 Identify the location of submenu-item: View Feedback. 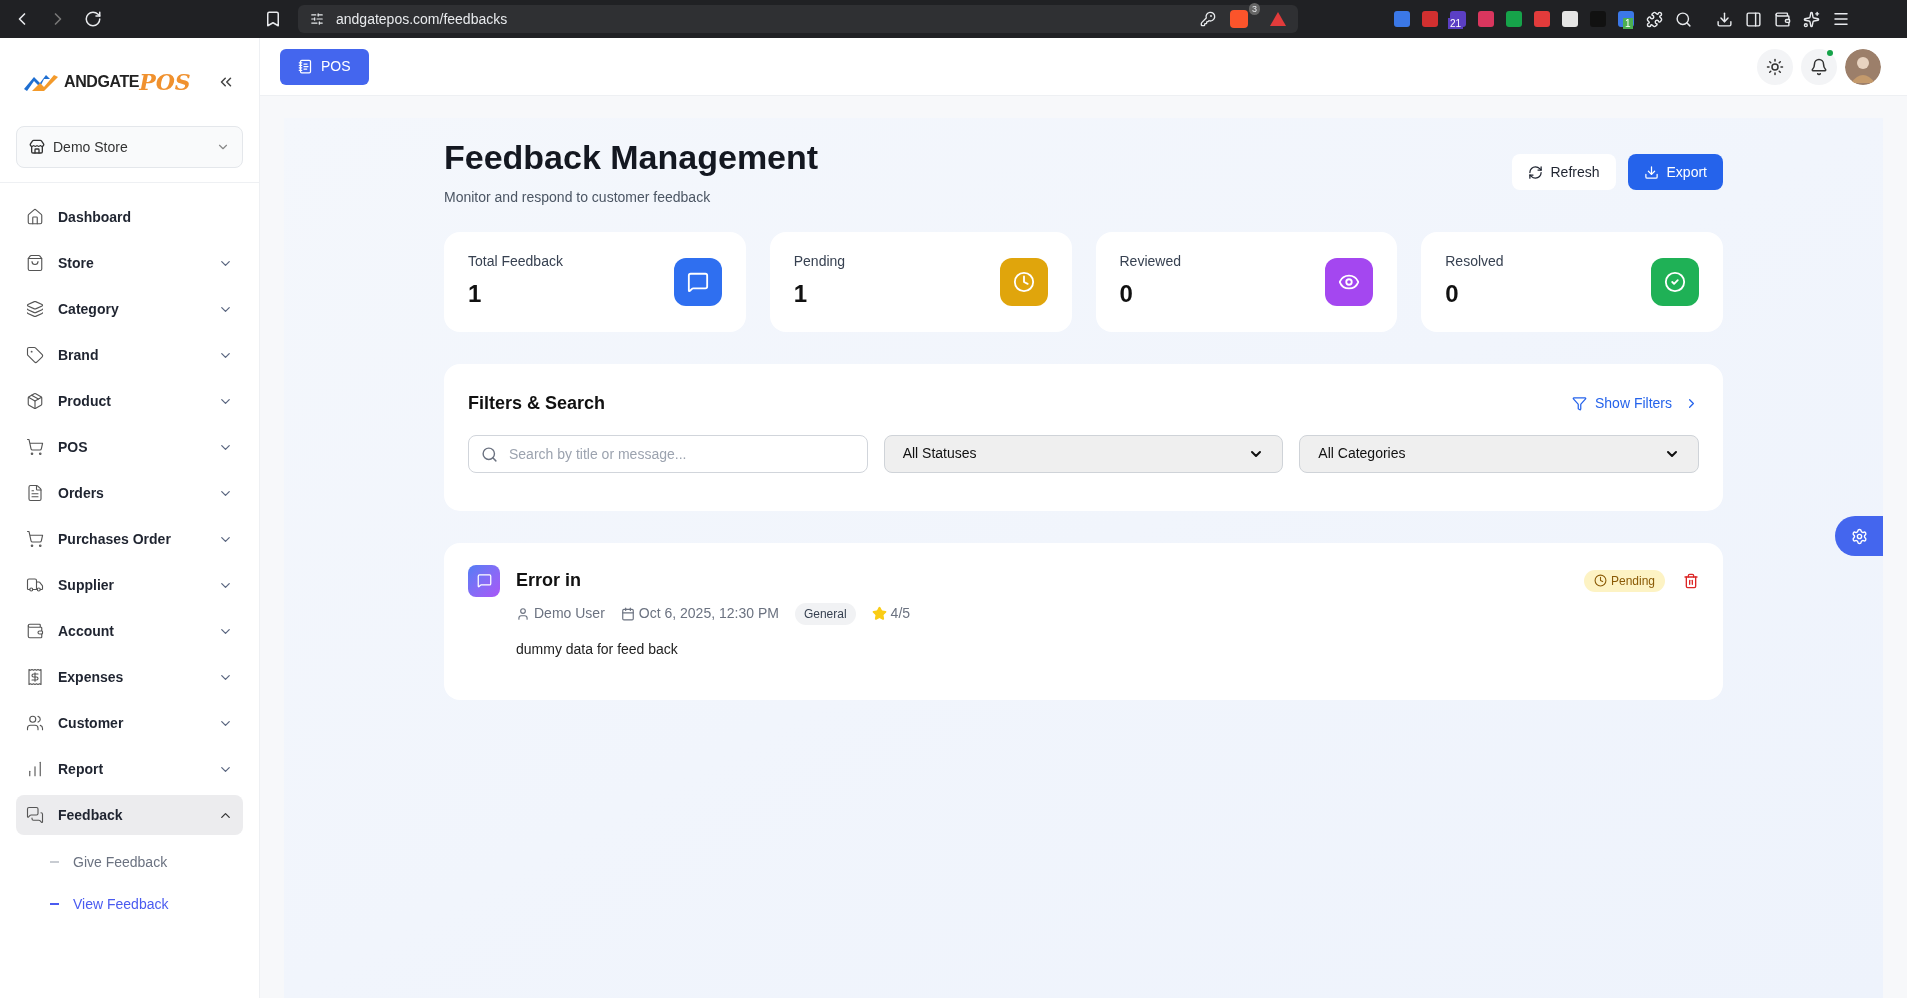
(129, 904).